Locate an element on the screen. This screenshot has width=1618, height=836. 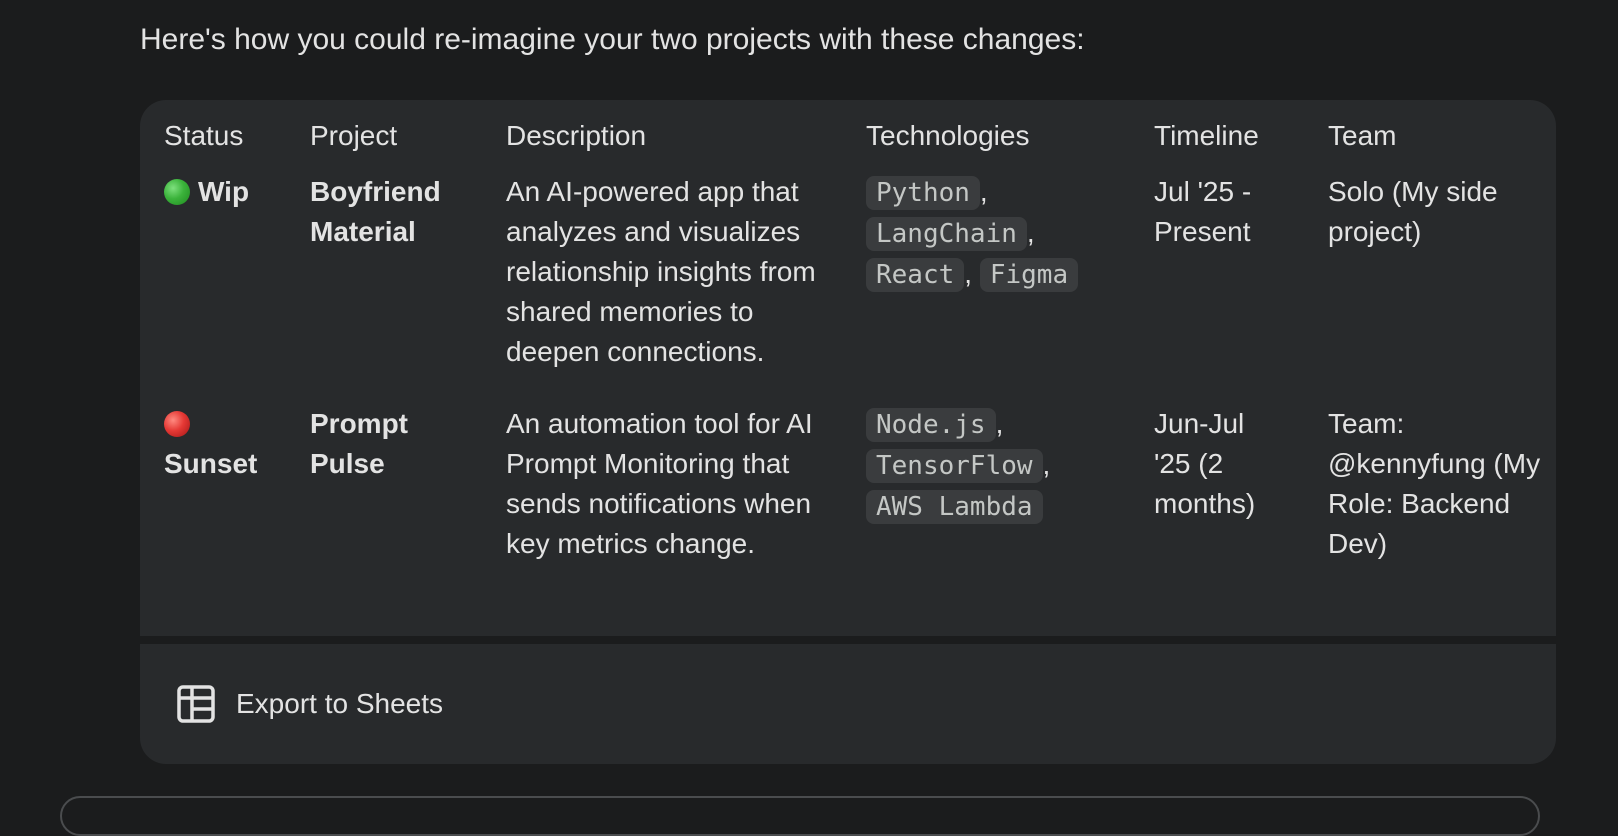
tech-code: Node.js is located at coordinates (931, 425).